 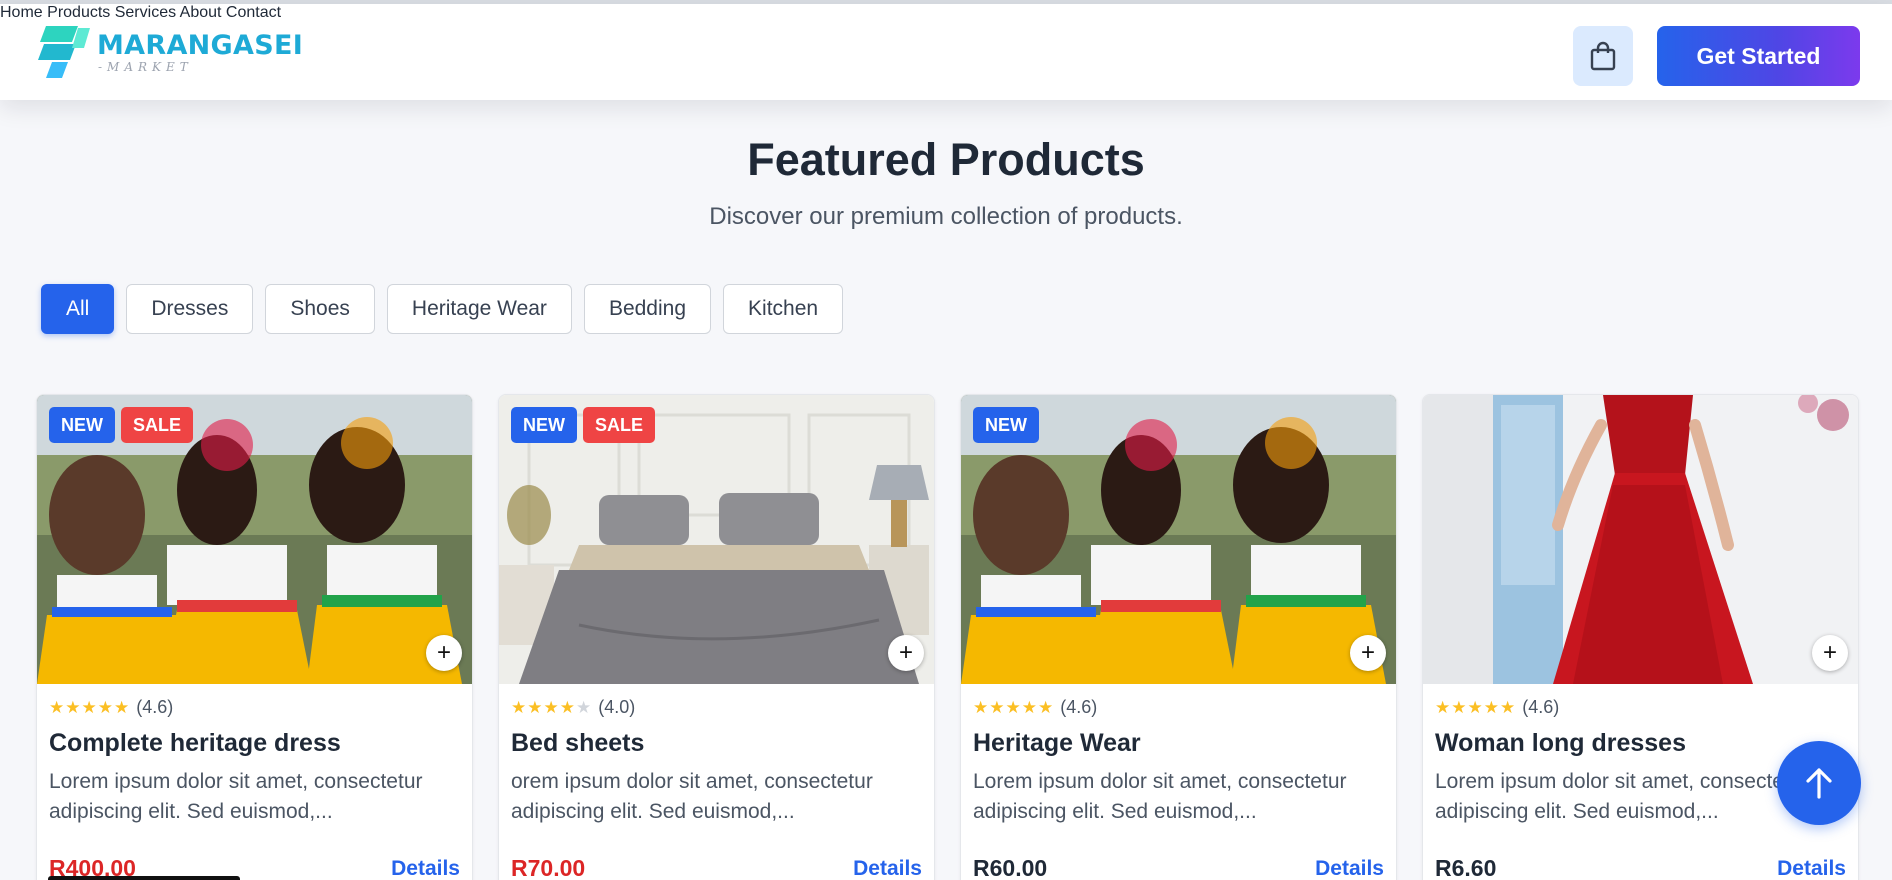 I want to click on rating-value: (4.0), so click(x=617, y=707).